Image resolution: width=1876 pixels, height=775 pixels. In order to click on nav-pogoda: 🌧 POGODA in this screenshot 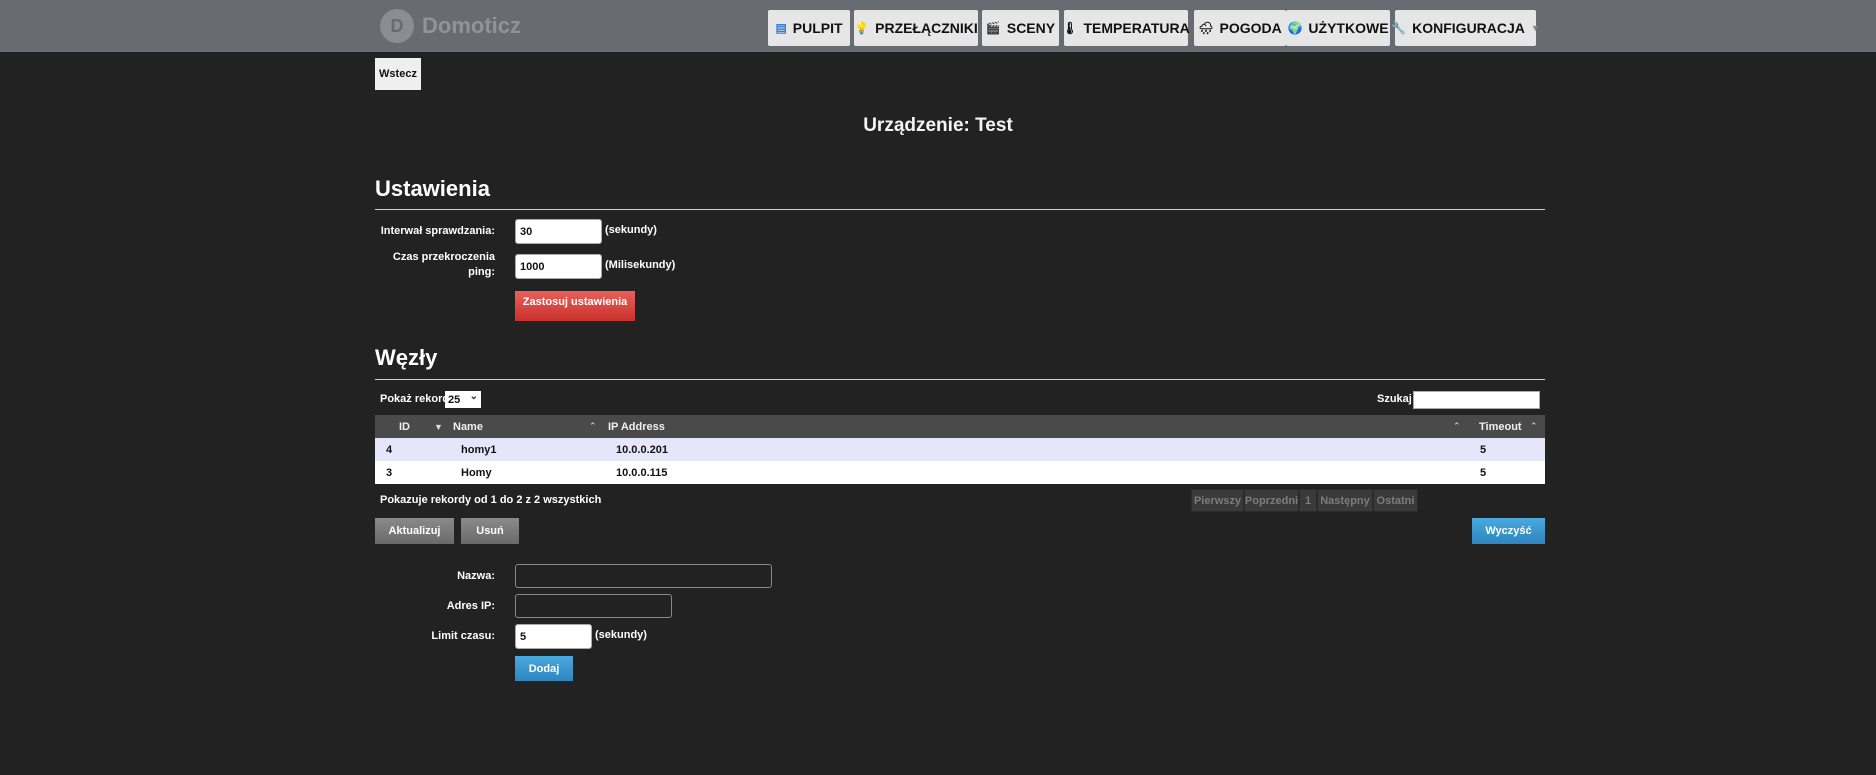, I will do `click(1240, 28)`.